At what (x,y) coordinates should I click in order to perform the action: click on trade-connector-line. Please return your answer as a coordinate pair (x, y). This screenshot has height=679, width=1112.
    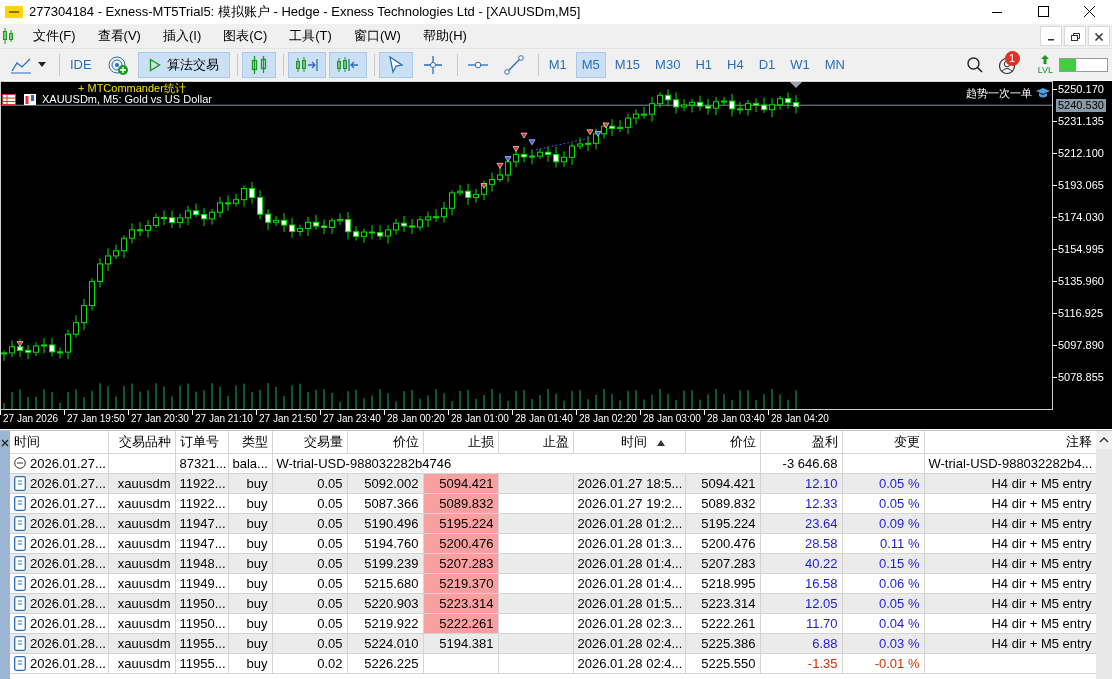
    Looking at the image, I should click on (563, 144).